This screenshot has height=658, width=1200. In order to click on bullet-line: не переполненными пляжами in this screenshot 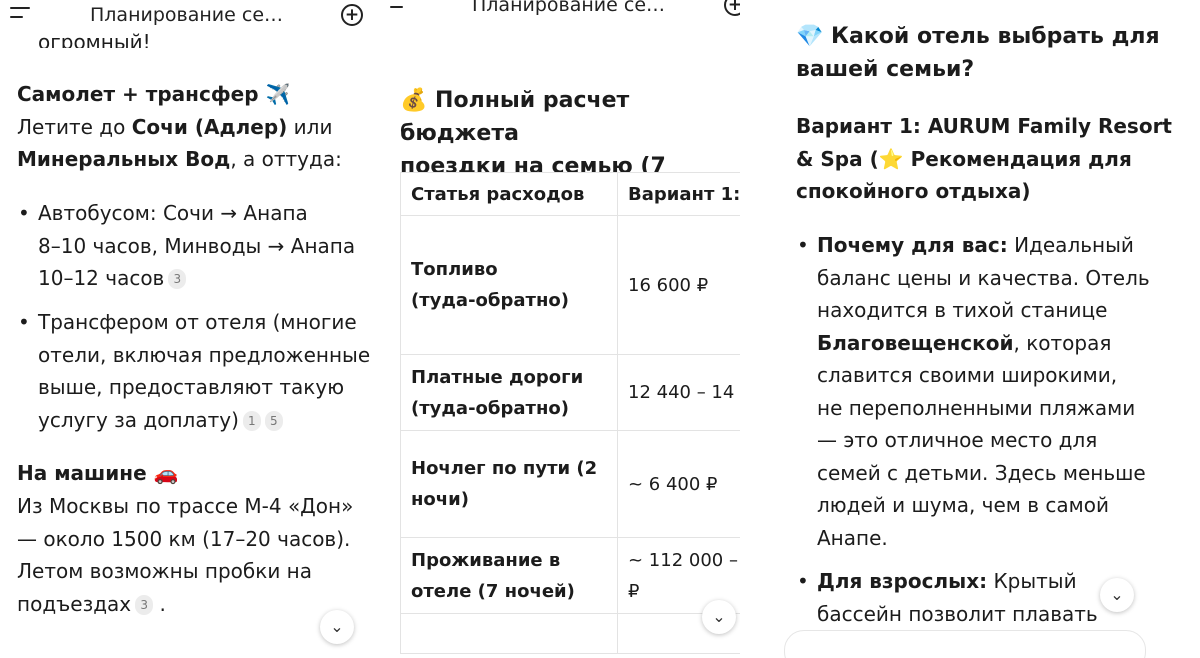, I will do `click(976, 407)`.